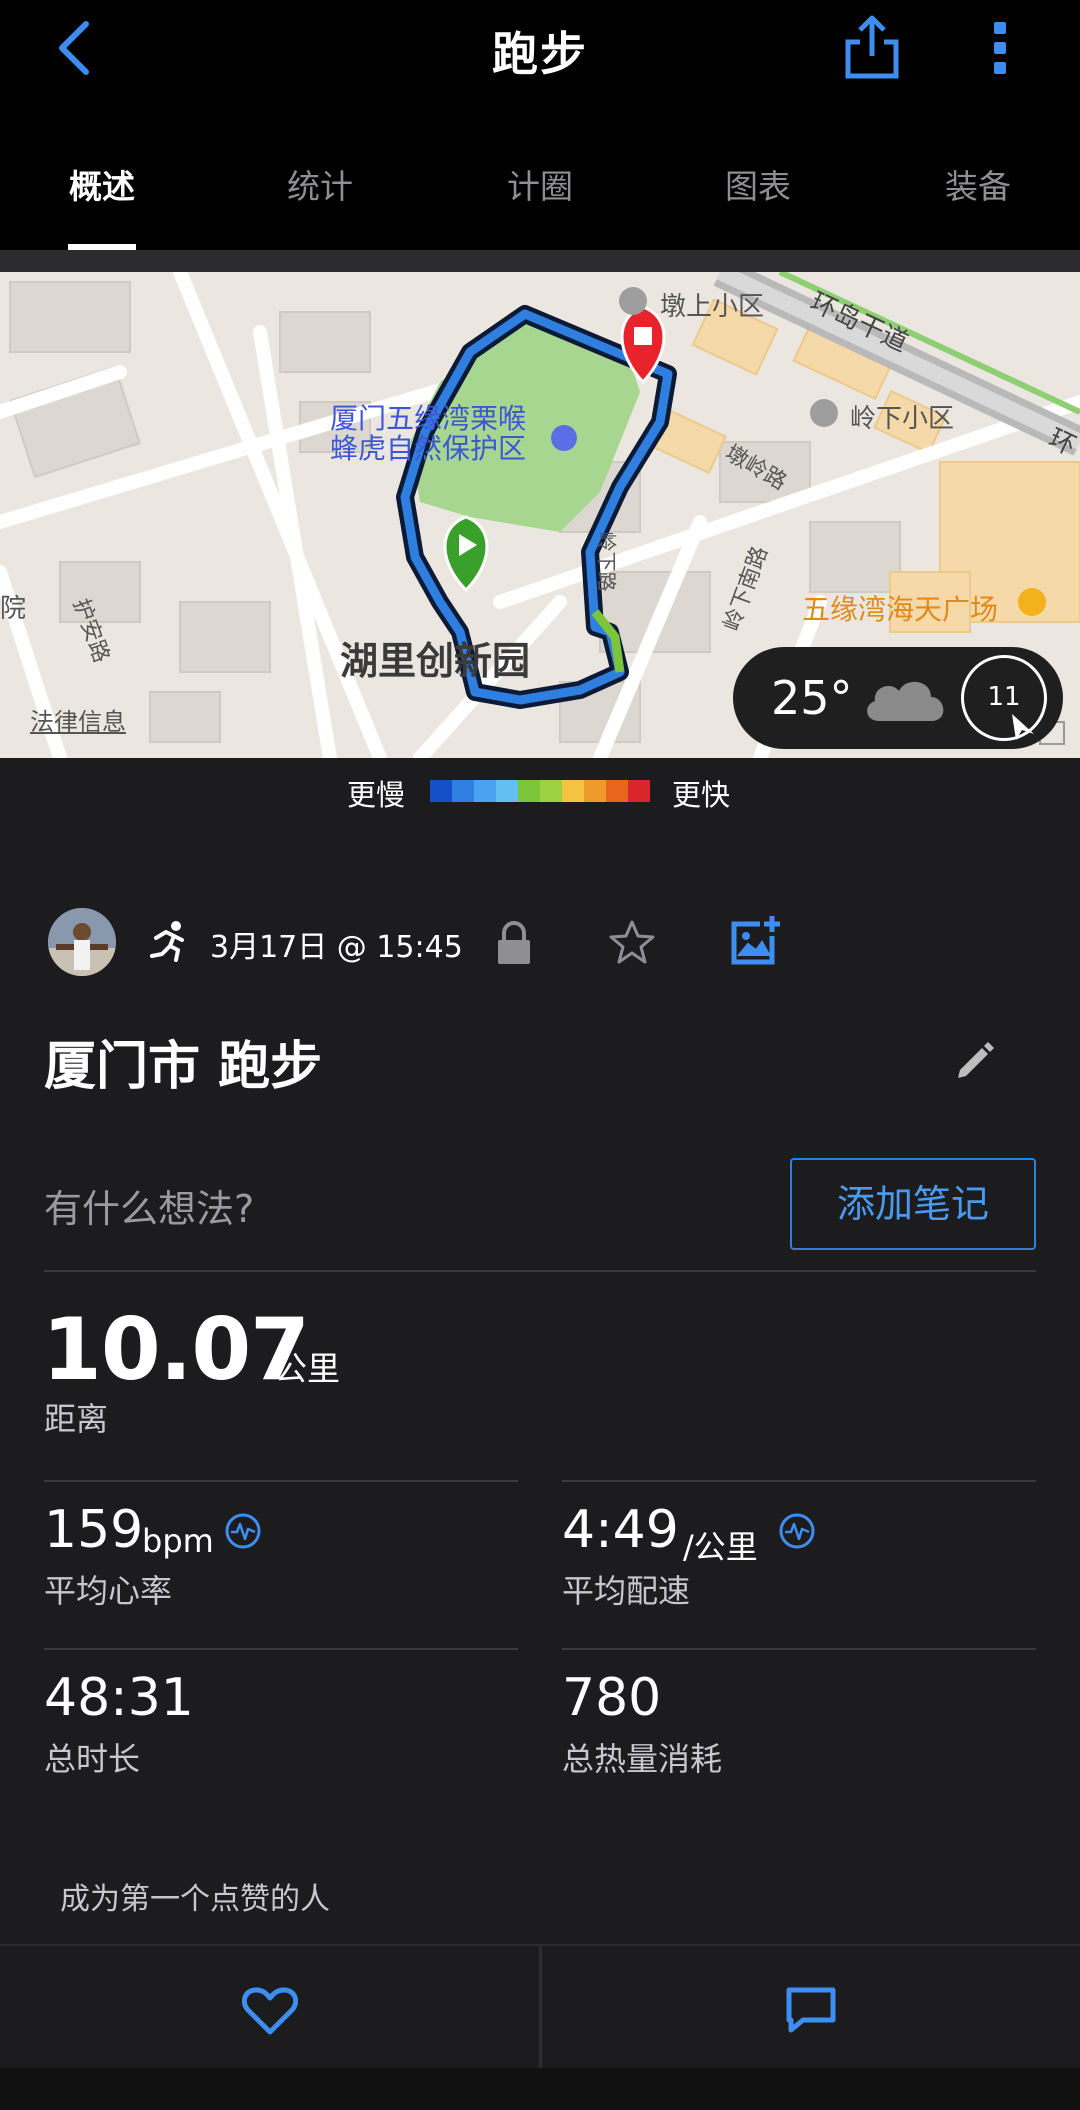  I want to click on tab-charts: 图表, so click(758, 184).